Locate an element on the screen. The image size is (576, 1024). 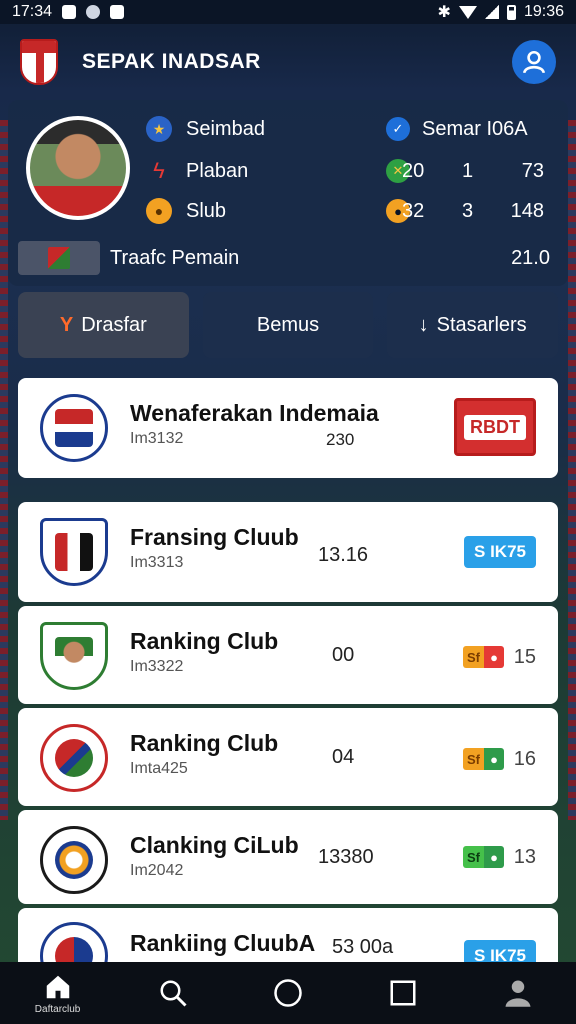
notification-icon is located at coordinates (69, 12).